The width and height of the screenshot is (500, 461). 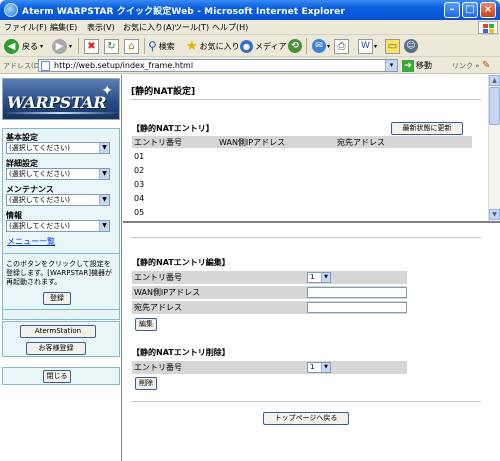 I want to click on go-button: ➜ 移動, so click(x=417, y=65).